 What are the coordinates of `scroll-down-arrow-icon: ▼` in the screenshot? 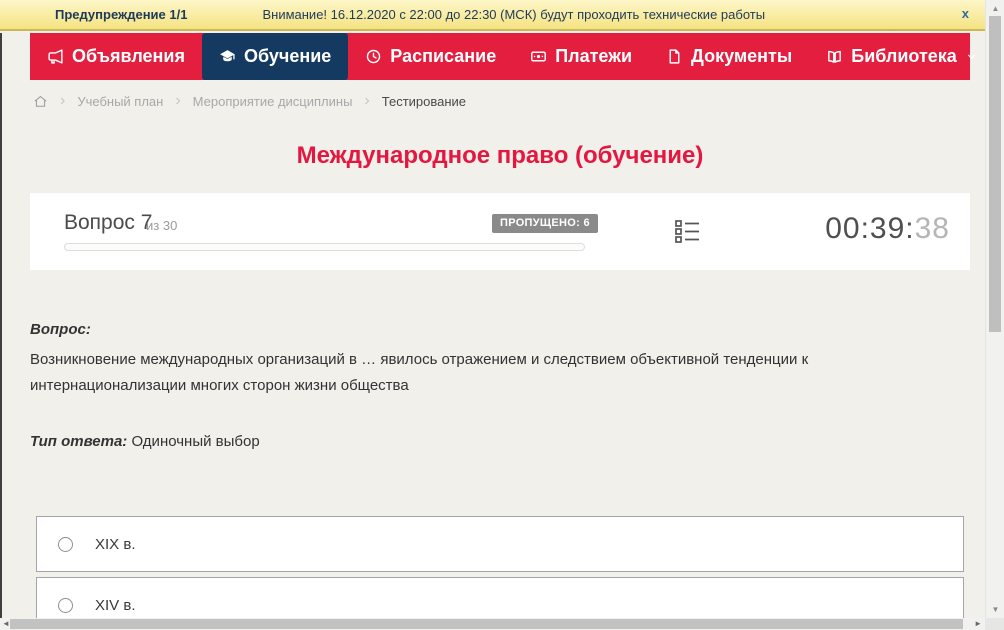 It's located at (995, 609).